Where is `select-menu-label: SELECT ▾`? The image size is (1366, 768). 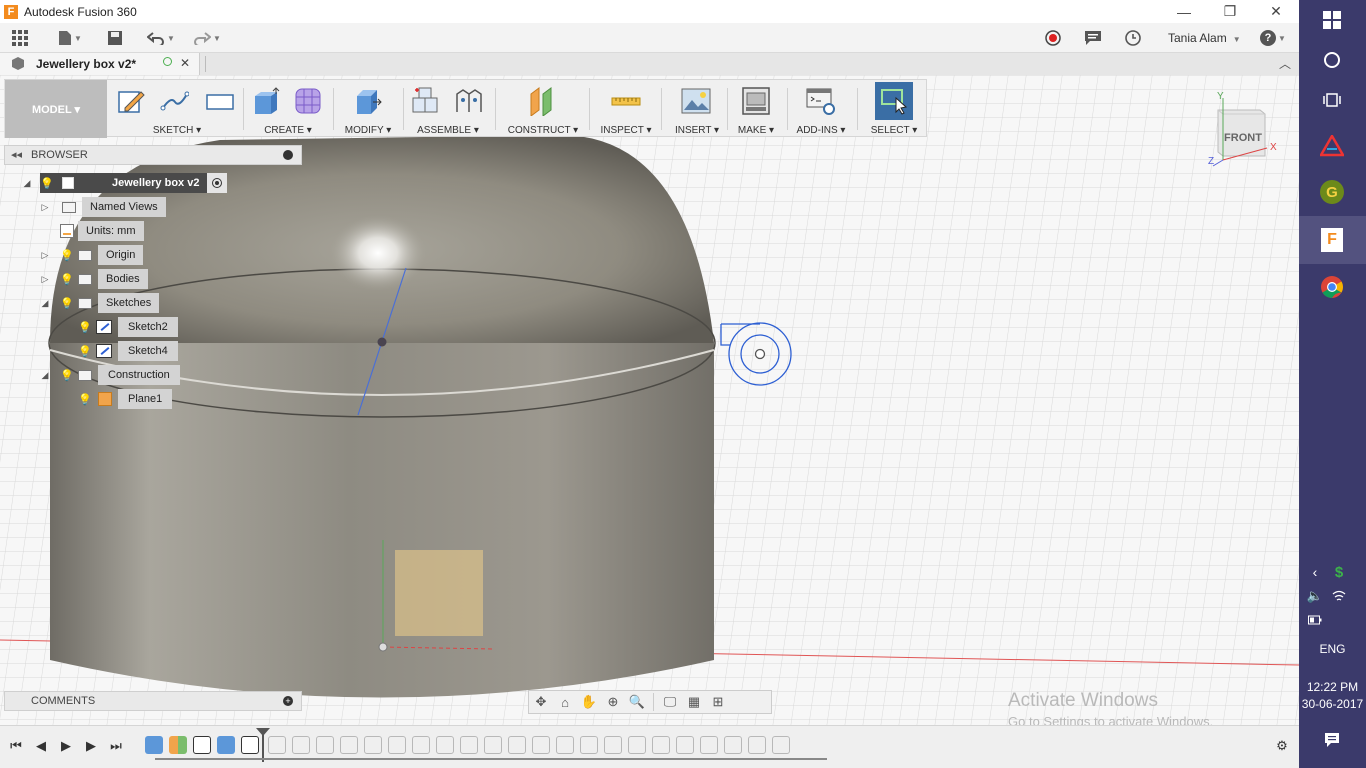
select-menu-label: SELECT ▾ is located at coordinates (894, 130).